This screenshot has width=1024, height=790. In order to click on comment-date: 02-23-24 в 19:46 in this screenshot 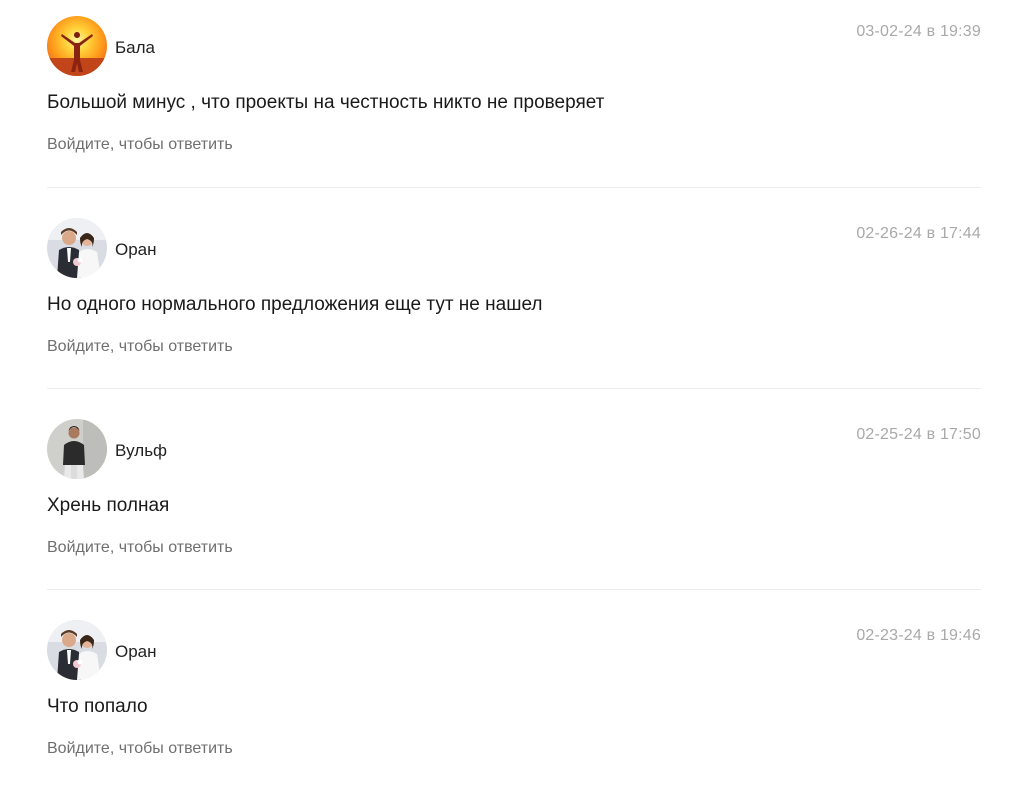, I will do `click(918, 635)`.